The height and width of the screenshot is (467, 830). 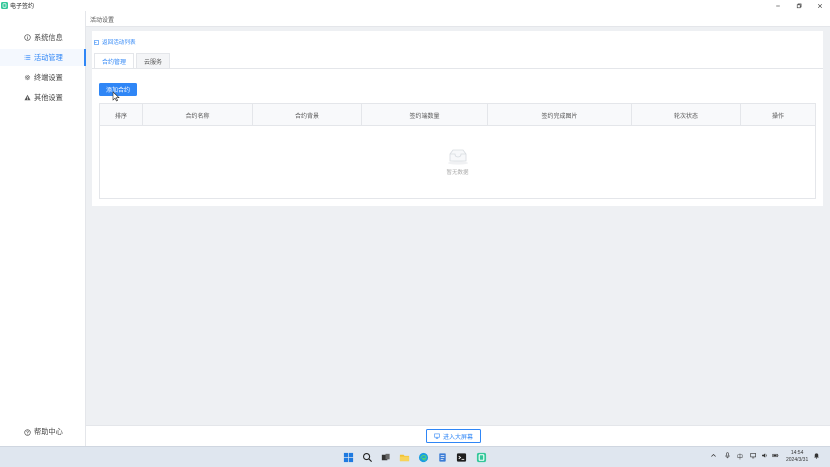 I want to click on sidebar-item-activity-management: 活动管理, so click(x=43, y=57).